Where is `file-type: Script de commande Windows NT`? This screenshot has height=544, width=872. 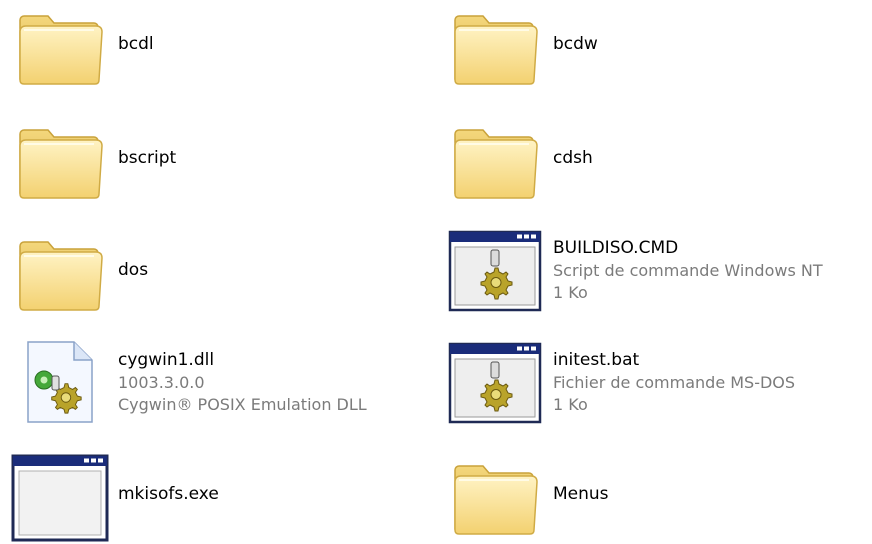 file-type: Script de commande Windows NT is located at coordinates (688, 270).